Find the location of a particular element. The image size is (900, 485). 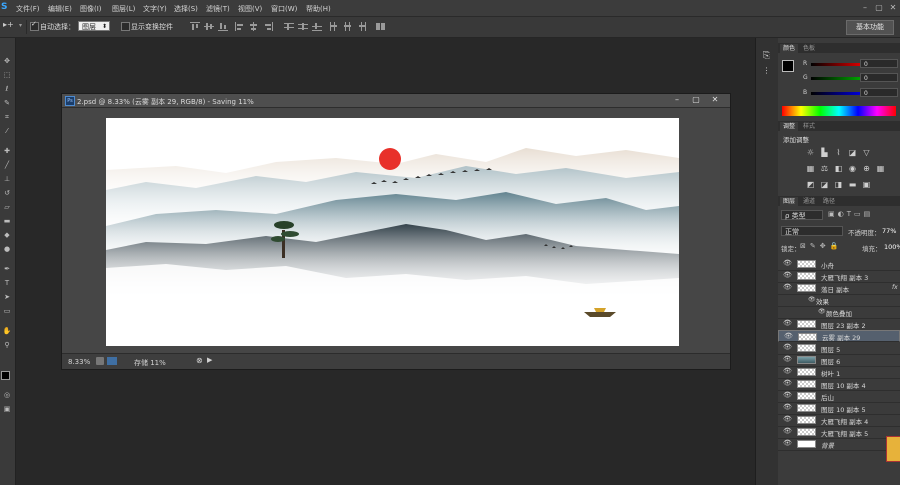

distribute-vcenter-icon is located at coordinates (303, 26).